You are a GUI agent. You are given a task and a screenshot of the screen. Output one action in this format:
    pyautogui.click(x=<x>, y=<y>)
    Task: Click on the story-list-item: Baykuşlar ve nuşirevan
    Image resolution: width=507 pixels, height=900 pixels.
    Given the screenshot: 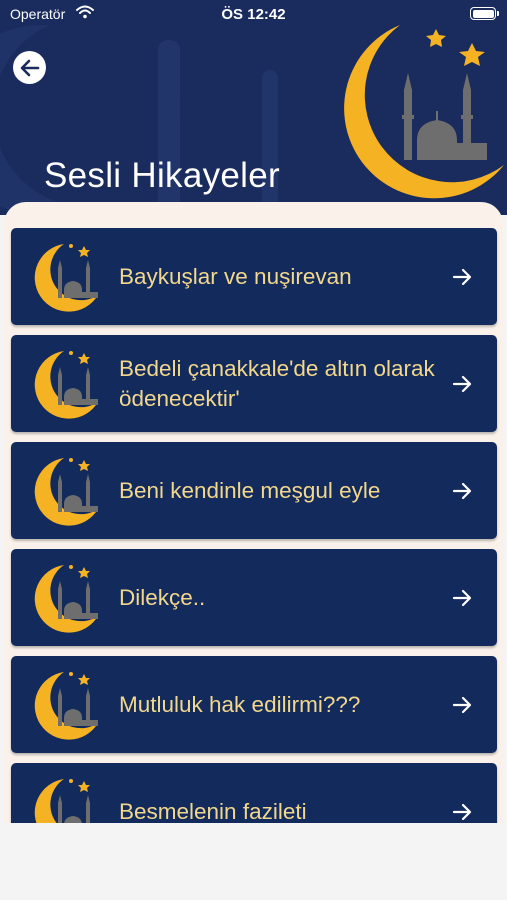 What is the action you would take?
    pyautogui.click(x=254, y=276)
    